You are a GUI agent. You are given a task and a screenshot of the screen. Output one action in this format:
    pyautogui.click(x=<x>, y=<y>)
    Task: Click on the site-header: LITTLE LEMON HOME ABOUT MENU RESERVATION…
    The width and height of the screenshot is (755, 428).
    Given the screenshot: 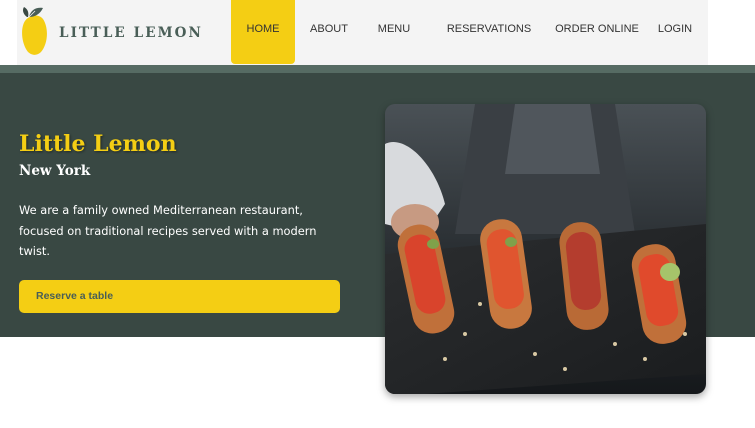 What is the action you would take?
    pyautogui.click(x=362, y=32)
    